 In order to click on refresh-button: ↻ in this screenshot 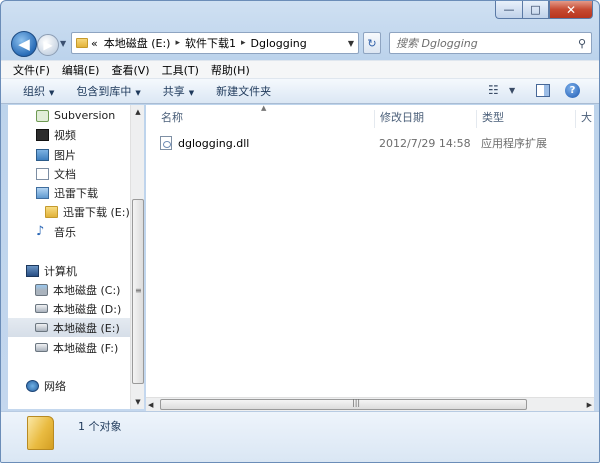, I will do `click(372, 43)`.